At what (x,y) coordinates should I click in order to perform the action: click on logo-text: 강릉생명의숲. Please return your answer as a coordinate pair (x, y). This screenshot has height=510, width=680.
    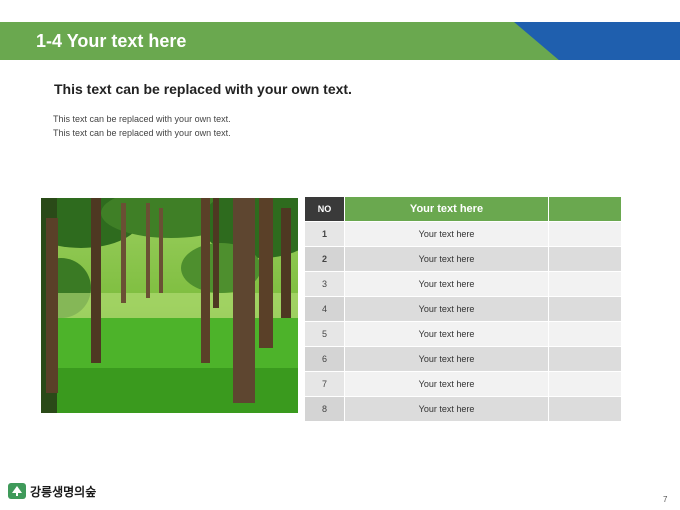
    Looking at the image, I should click on (63, 491).